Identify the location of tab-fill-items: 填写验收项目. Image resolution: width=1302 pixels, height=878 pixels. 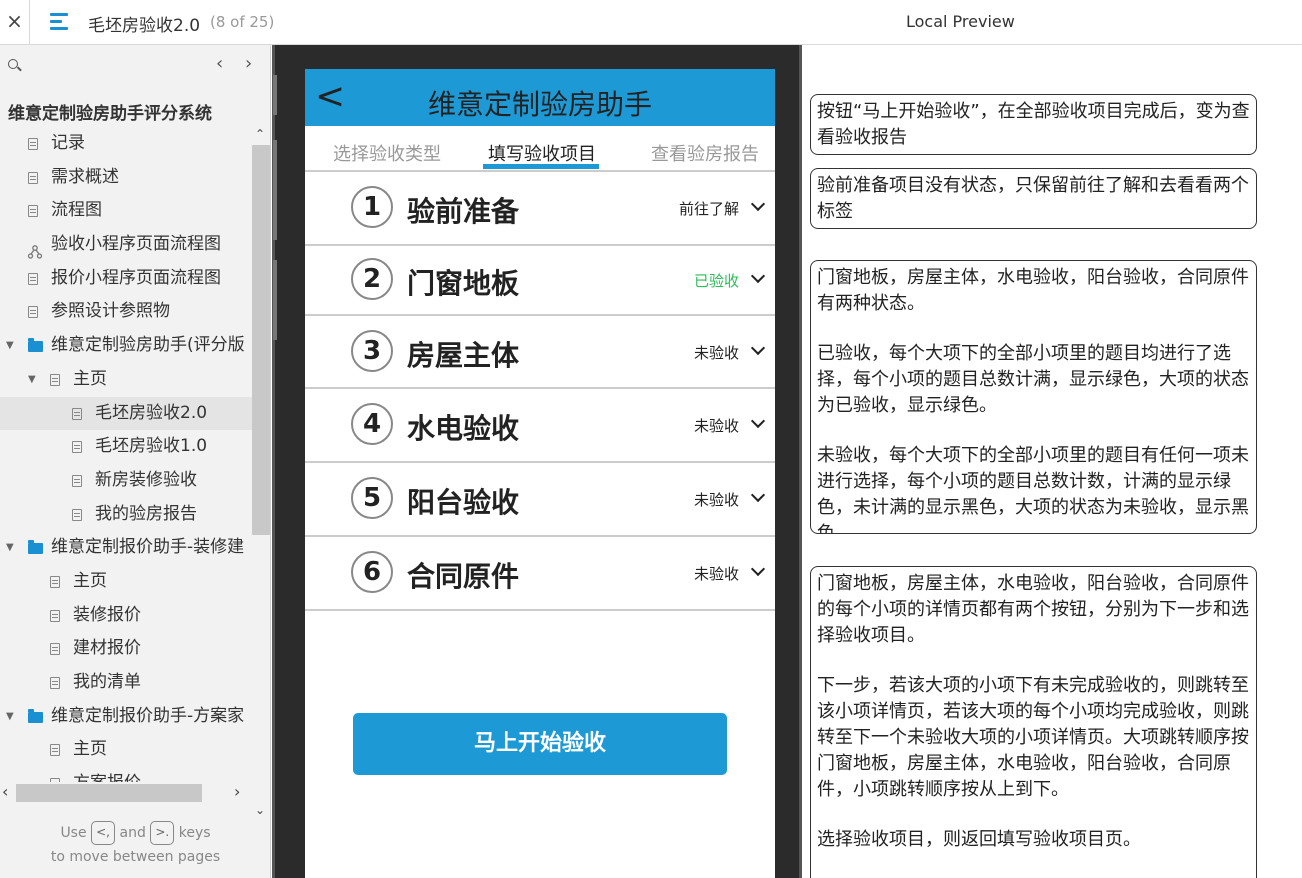
(542, 153).